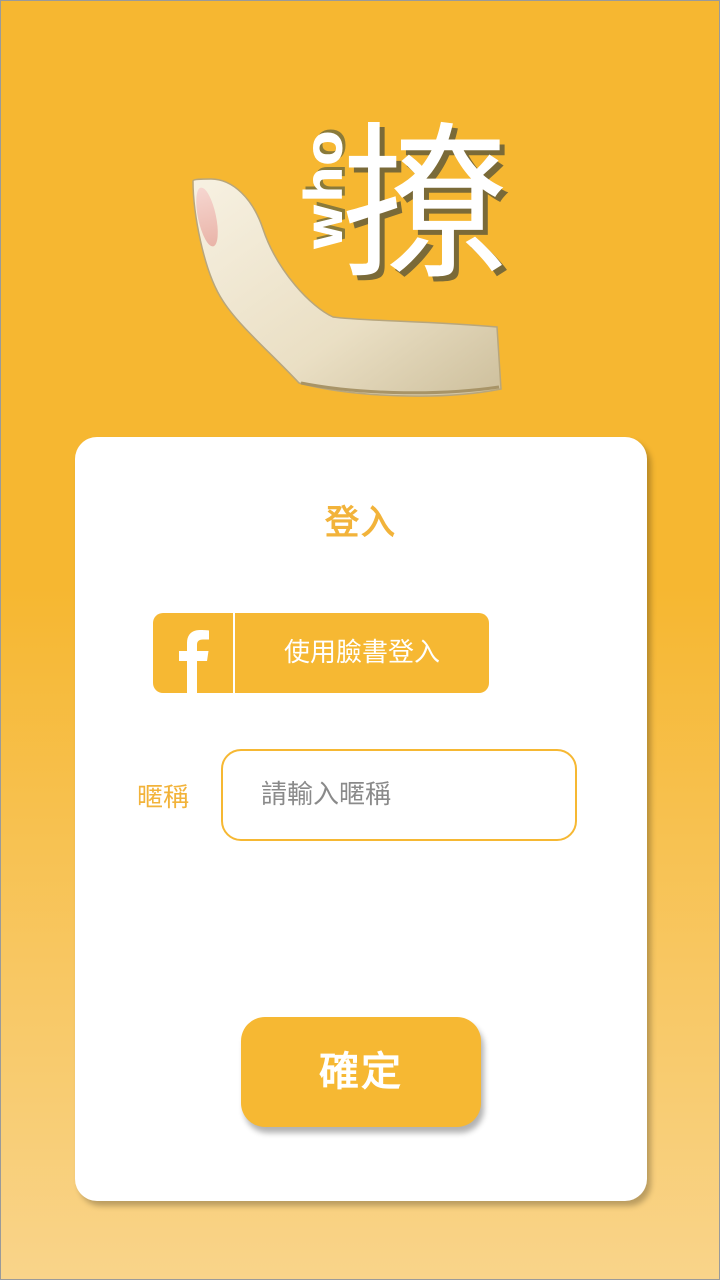 This screenshot has height=1280, width=720. What do you see at coordinates (361, 1072) in the screenshot?
I see `confirm-button: 確定` at bounding box center [361, 1072].